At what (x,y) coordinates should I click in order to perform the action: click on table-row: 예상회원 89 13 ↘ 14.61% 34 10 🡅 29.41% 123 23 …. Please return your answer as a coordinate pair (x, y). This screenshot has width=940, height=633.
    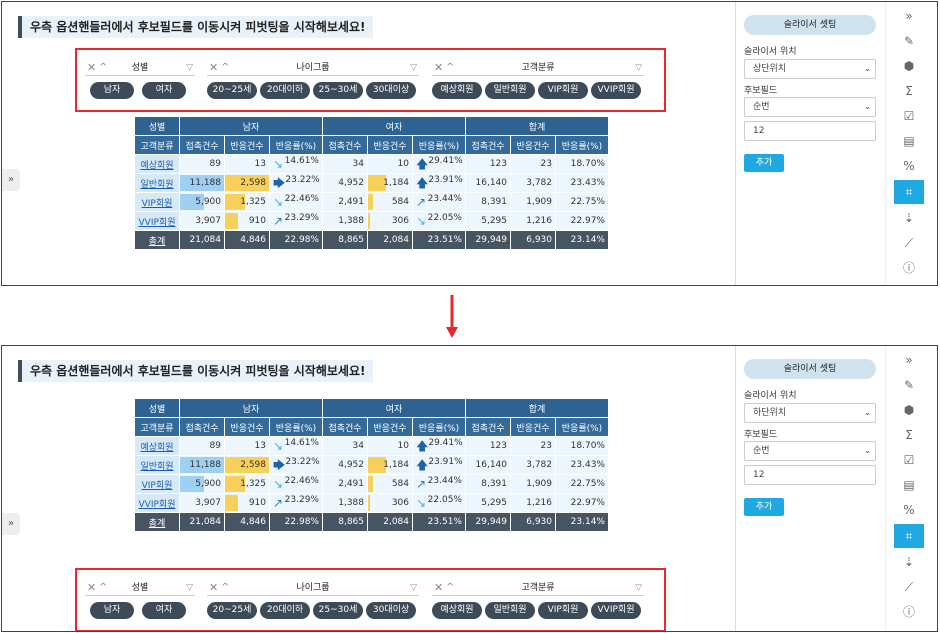
    Looking at the image, I should click on (371, 164).